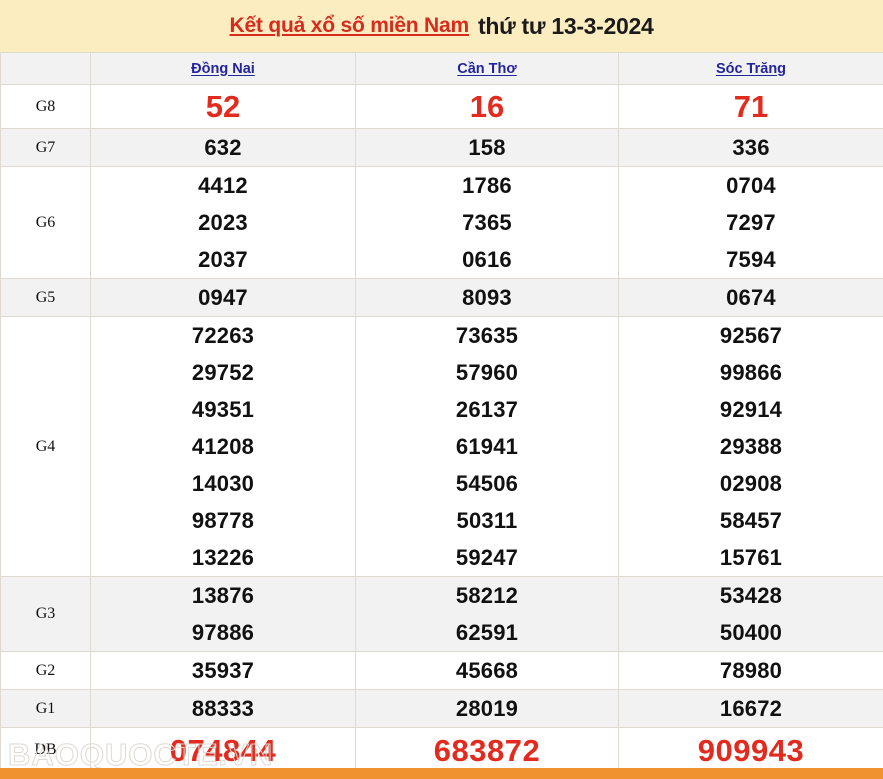 This screenshot has width=883, height=779. I want to click on prize-number: 0947, so click(223, 297).